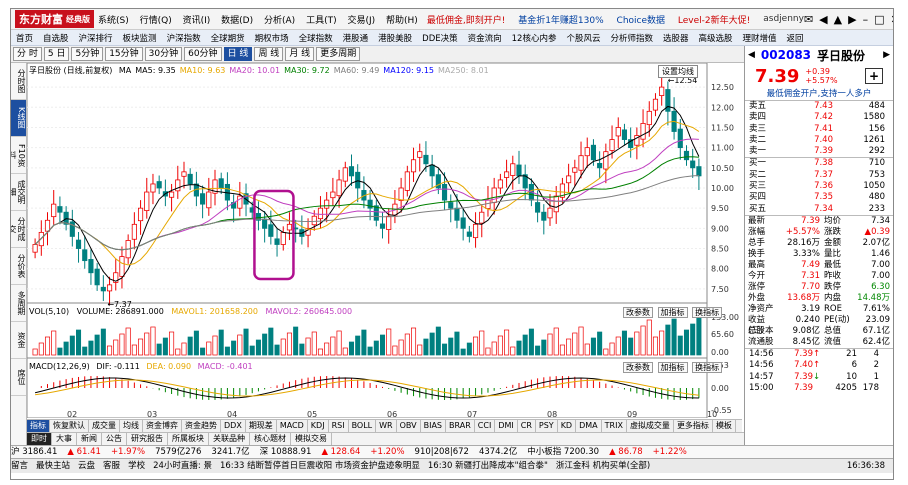  What do you see at coordinates (361, 21) in the screenshot?
I see `menu-trade: 交易(J)` at bounding box center [361, 21].